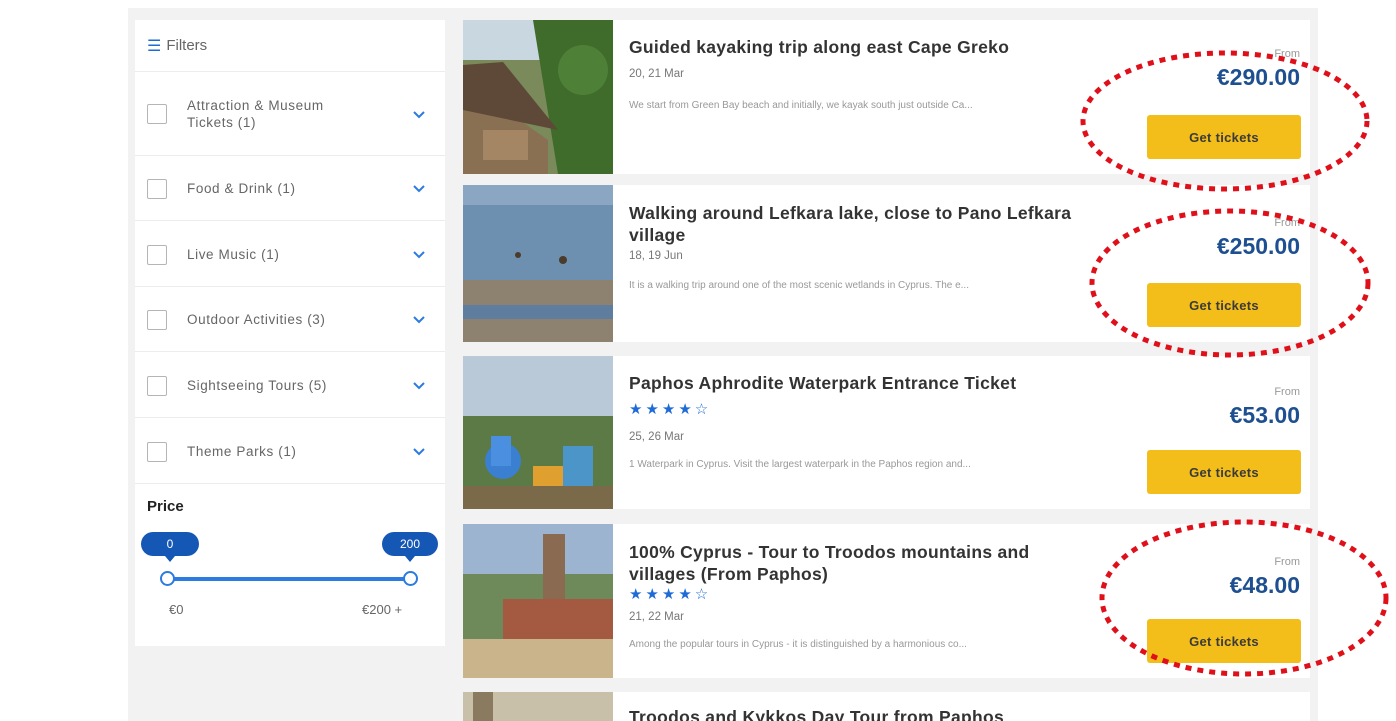 The width and height of the screenshot is (1396, 721). Describe the element at coordinates (222, 122) in the screenshot. I see `filter-label-line2: Tickets (1)` at that location.